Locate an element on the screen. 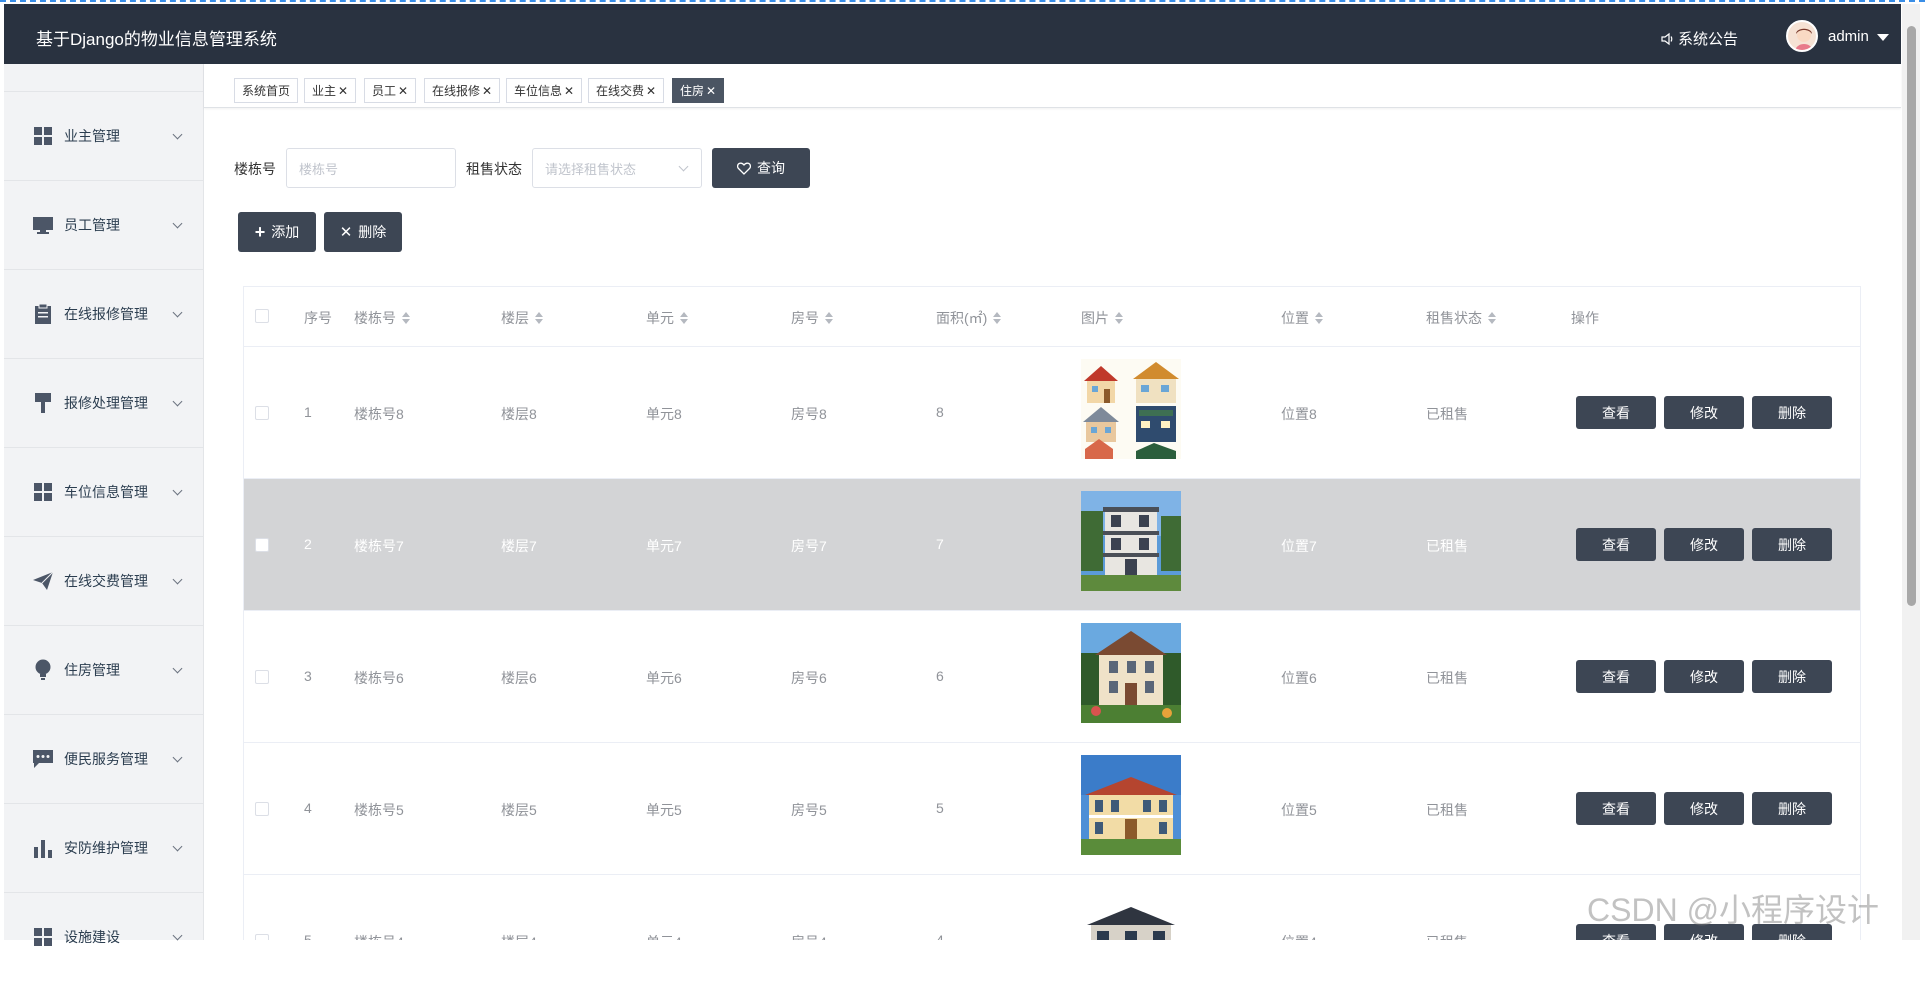 The image size is (1925, 981). sidebar-item-parking: 车位信息管理 is located at coordinates (104, 491).